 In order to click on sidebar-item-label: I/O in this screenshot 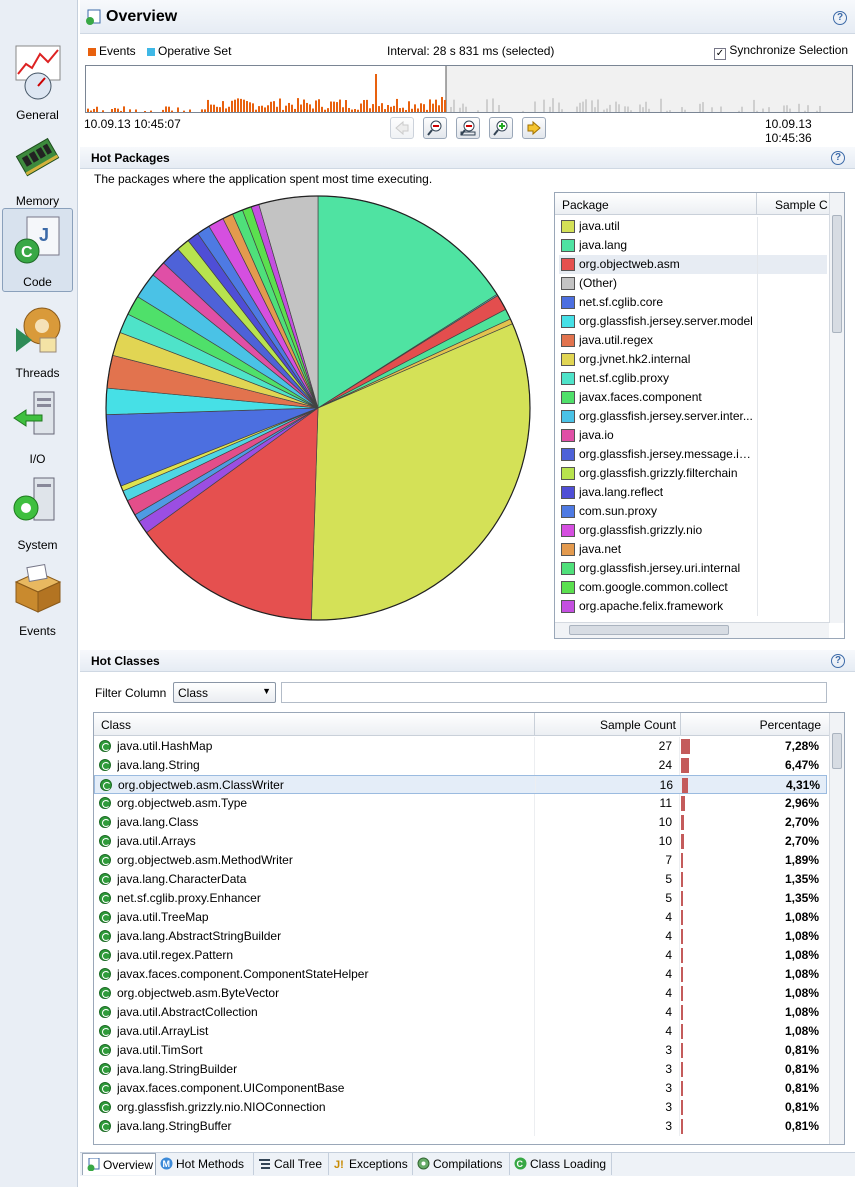, I will do `click(37, 459)`.